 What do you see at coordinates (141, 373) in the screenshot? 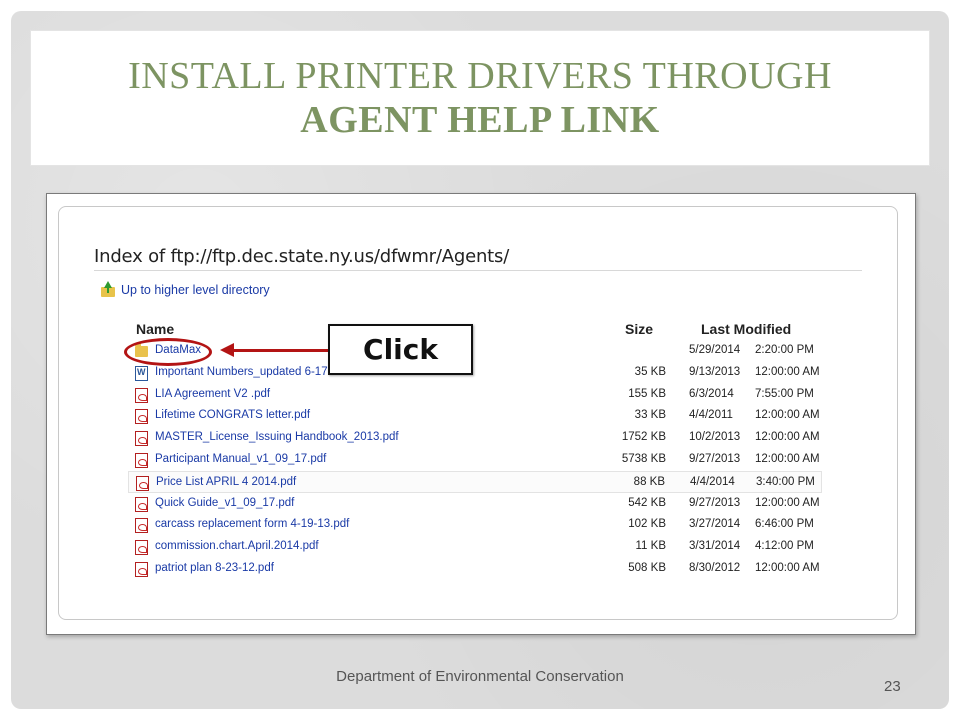
I see `word-doc-icon` at bounding box center [141, 373].